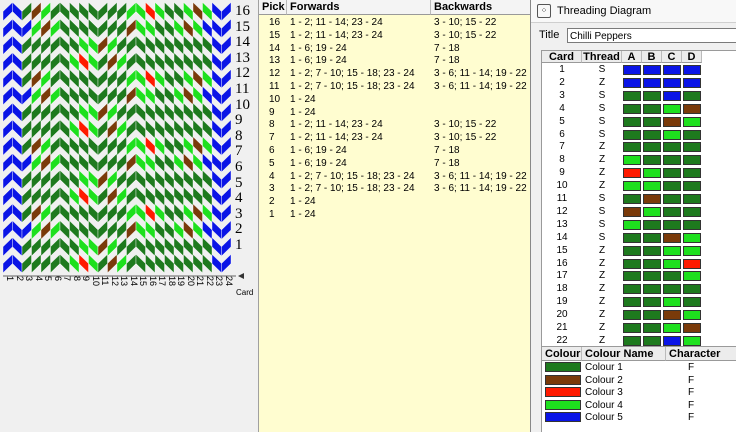  Describe the element at coordinates (395, 137) in the screenshot. I see `pick-row: 7 1 - 2; 11 - 14; 23 - 24 3 - 10; 15 - 22` at that location.